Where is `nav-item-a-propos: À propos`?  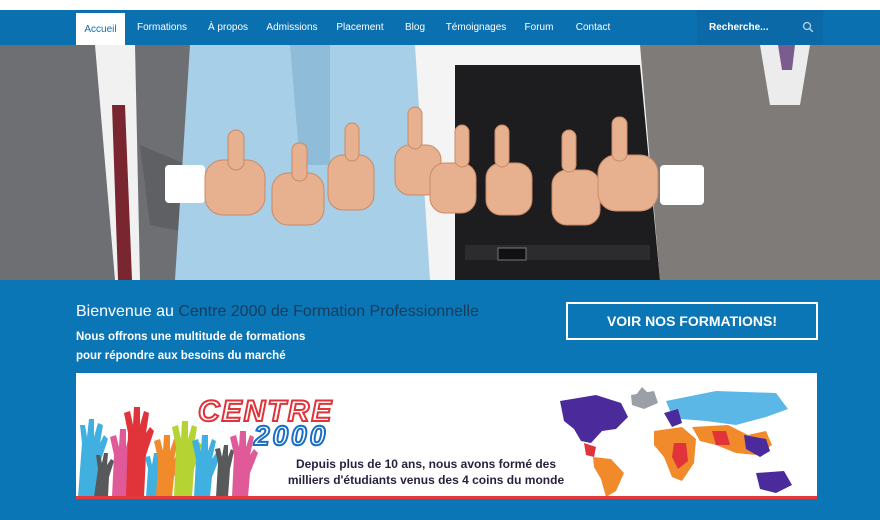
nav-item-a-propos: À propos is located at coordinates (228, 27).